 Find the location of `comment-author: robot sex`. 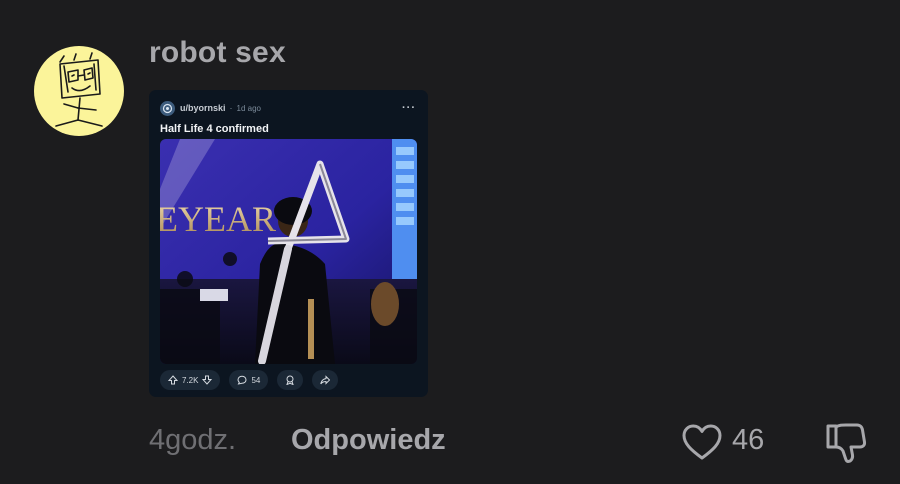

comment-author: robot sex is located at coordinates (217, 53).